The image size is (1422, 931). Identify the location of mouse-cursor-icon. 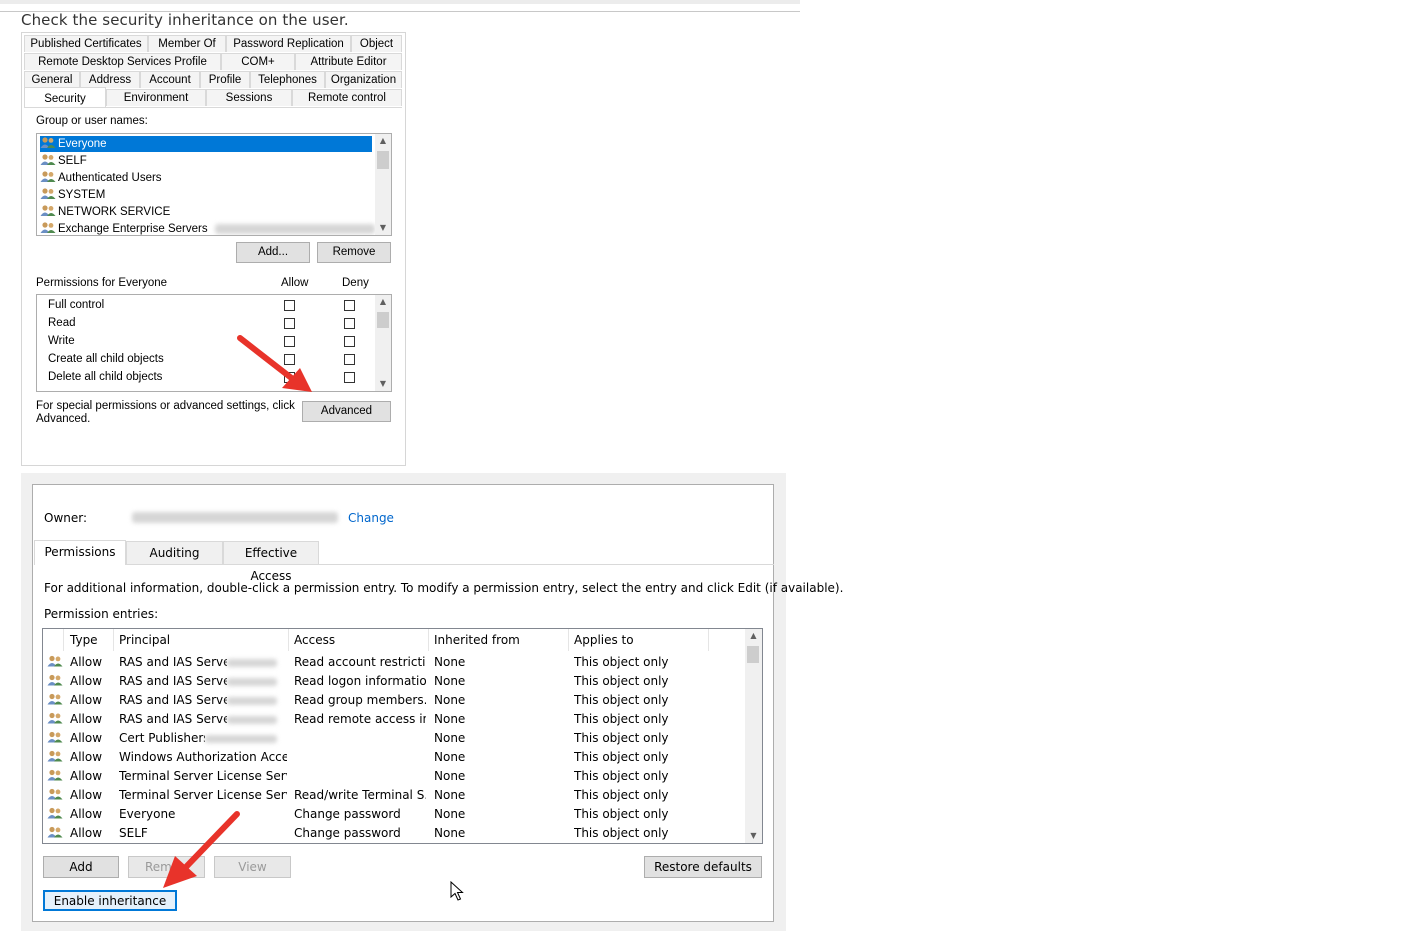
(457, 891).